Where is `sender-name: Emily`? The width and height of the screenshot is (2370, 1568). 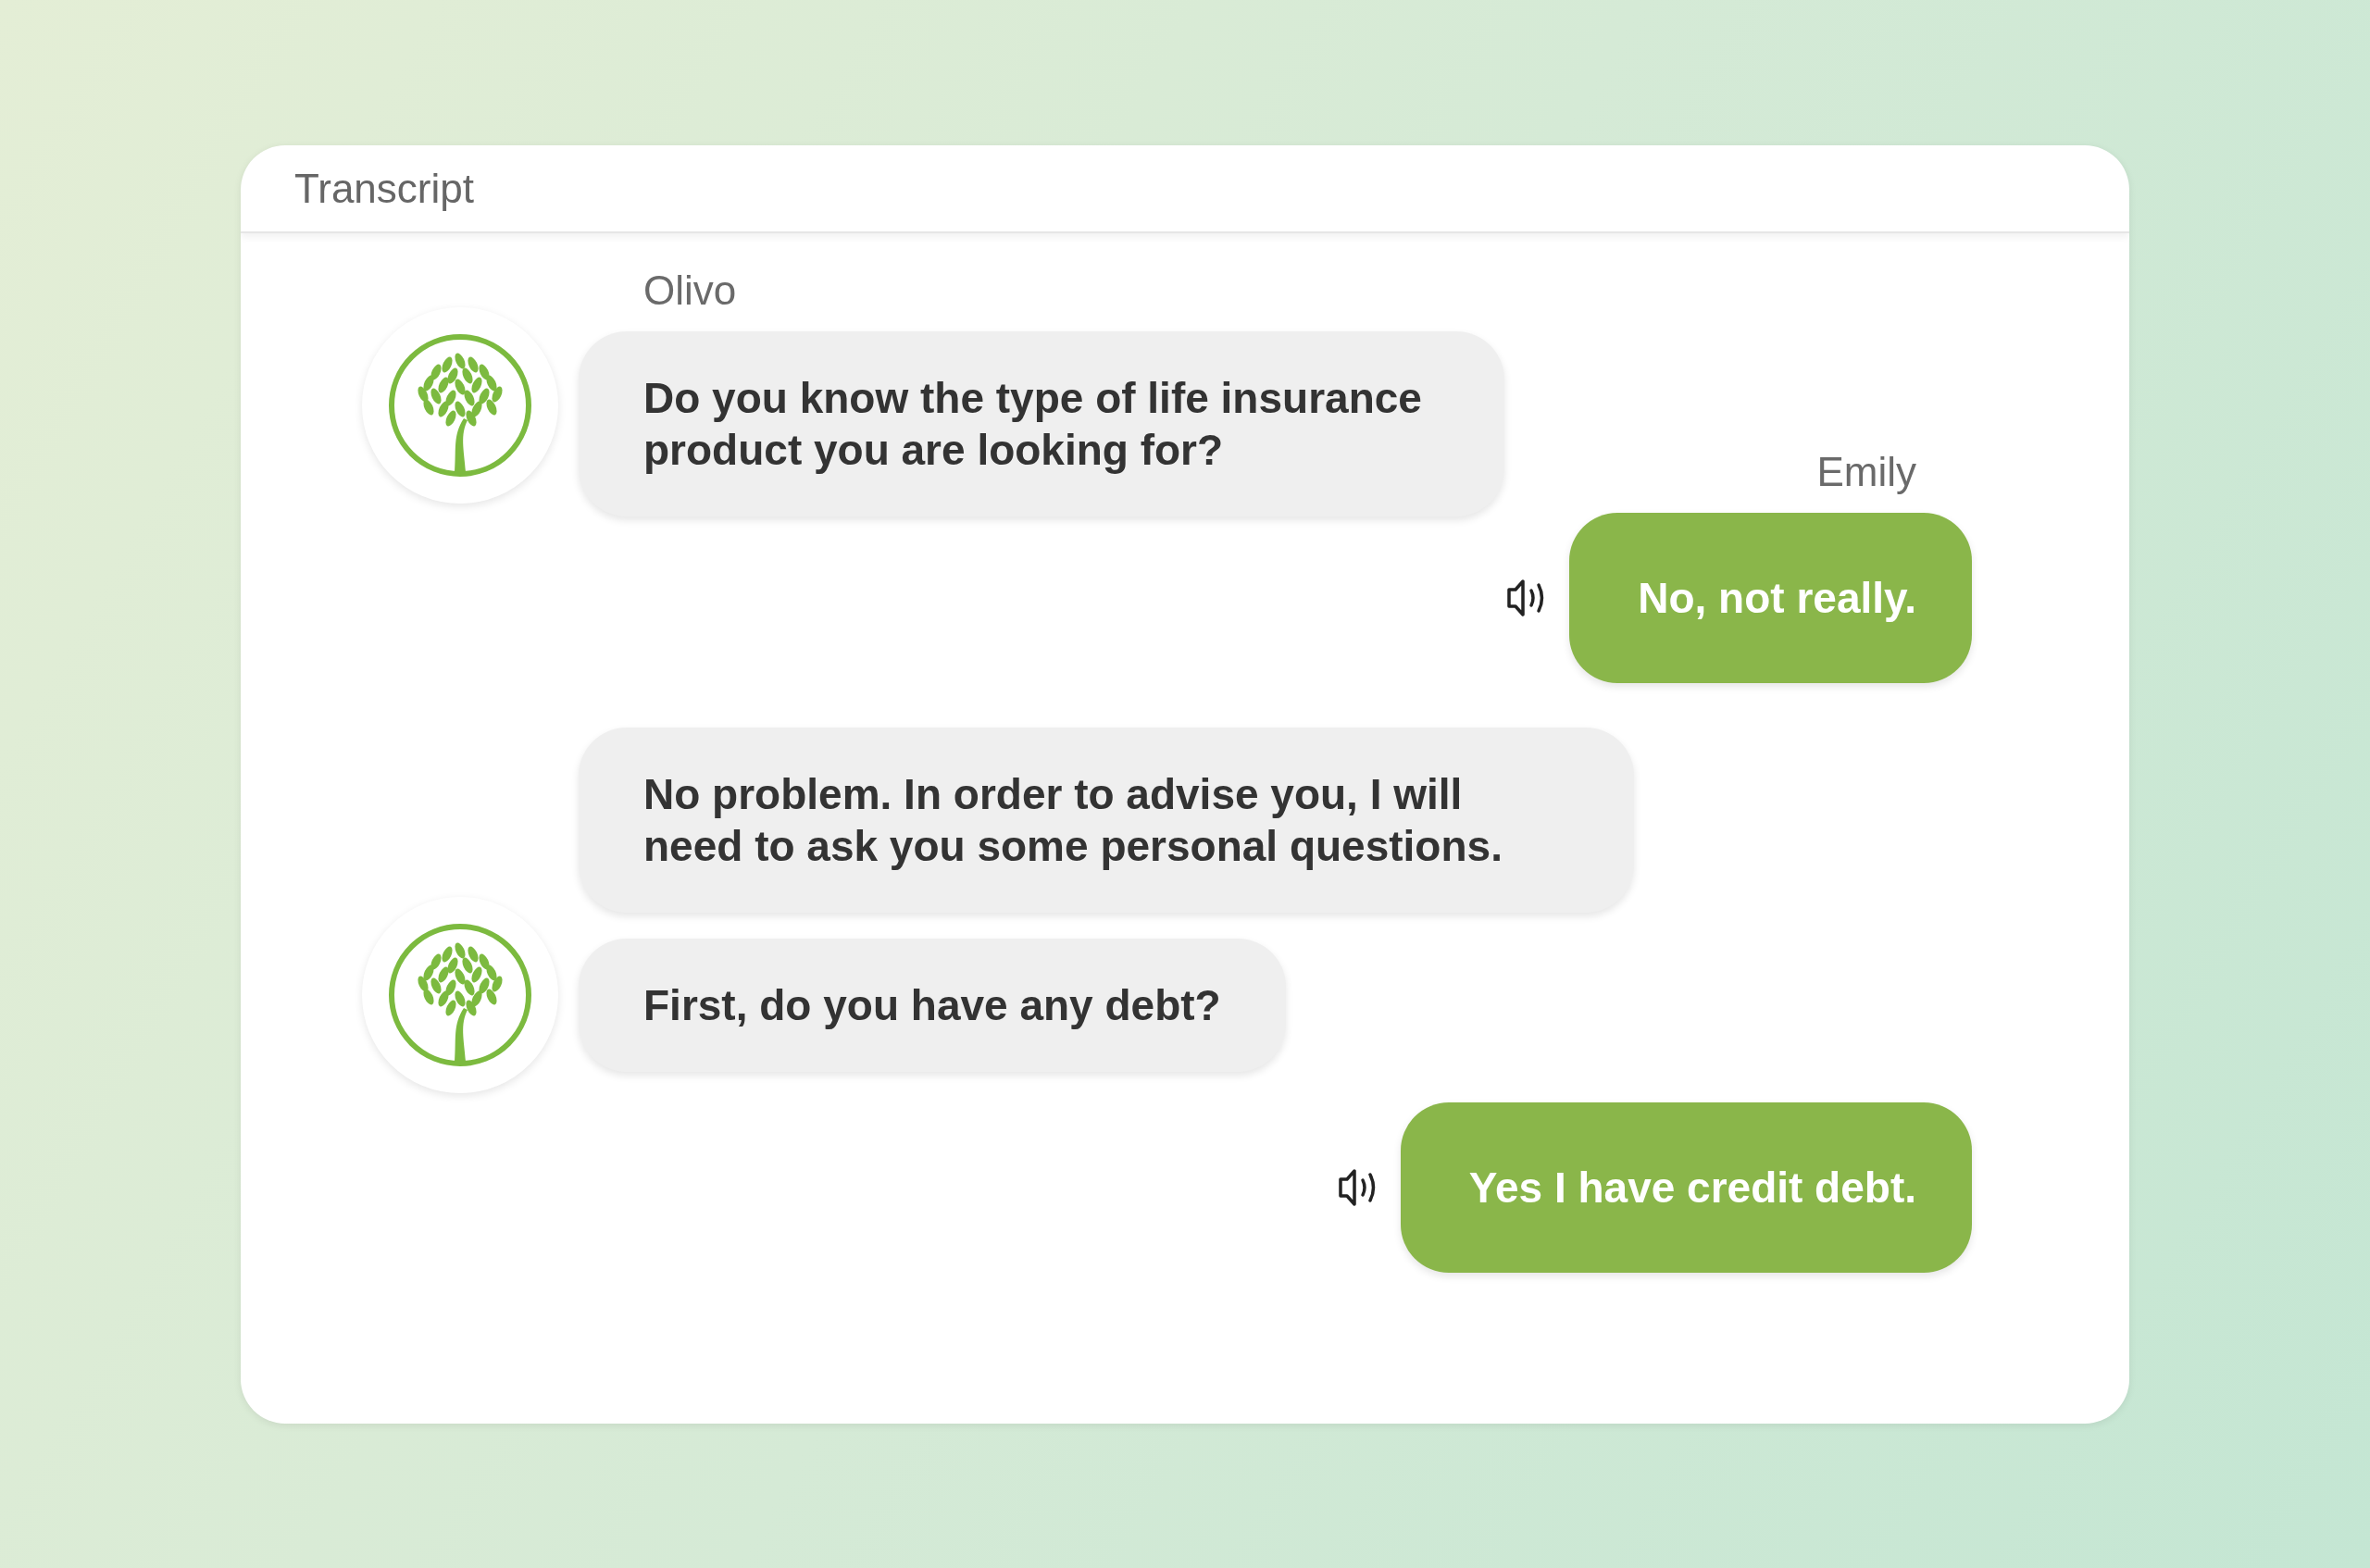 sender-name: Emily is located at coordinates (1866, 472).